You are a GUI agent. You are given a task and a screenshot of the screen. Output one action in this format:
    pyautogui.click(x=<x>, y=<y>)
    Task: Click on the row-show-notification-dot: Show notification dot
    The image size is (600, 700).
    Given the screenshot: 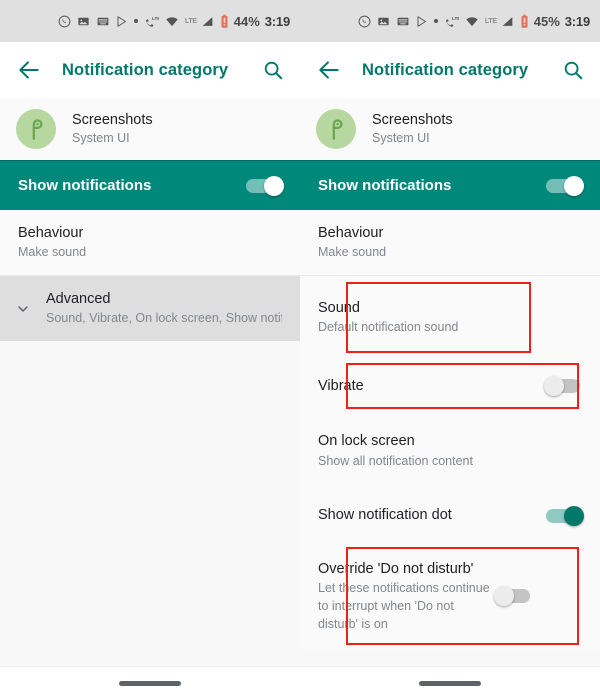 What is the action you would take?
    pyautogui.click(x=450, y=515)
    